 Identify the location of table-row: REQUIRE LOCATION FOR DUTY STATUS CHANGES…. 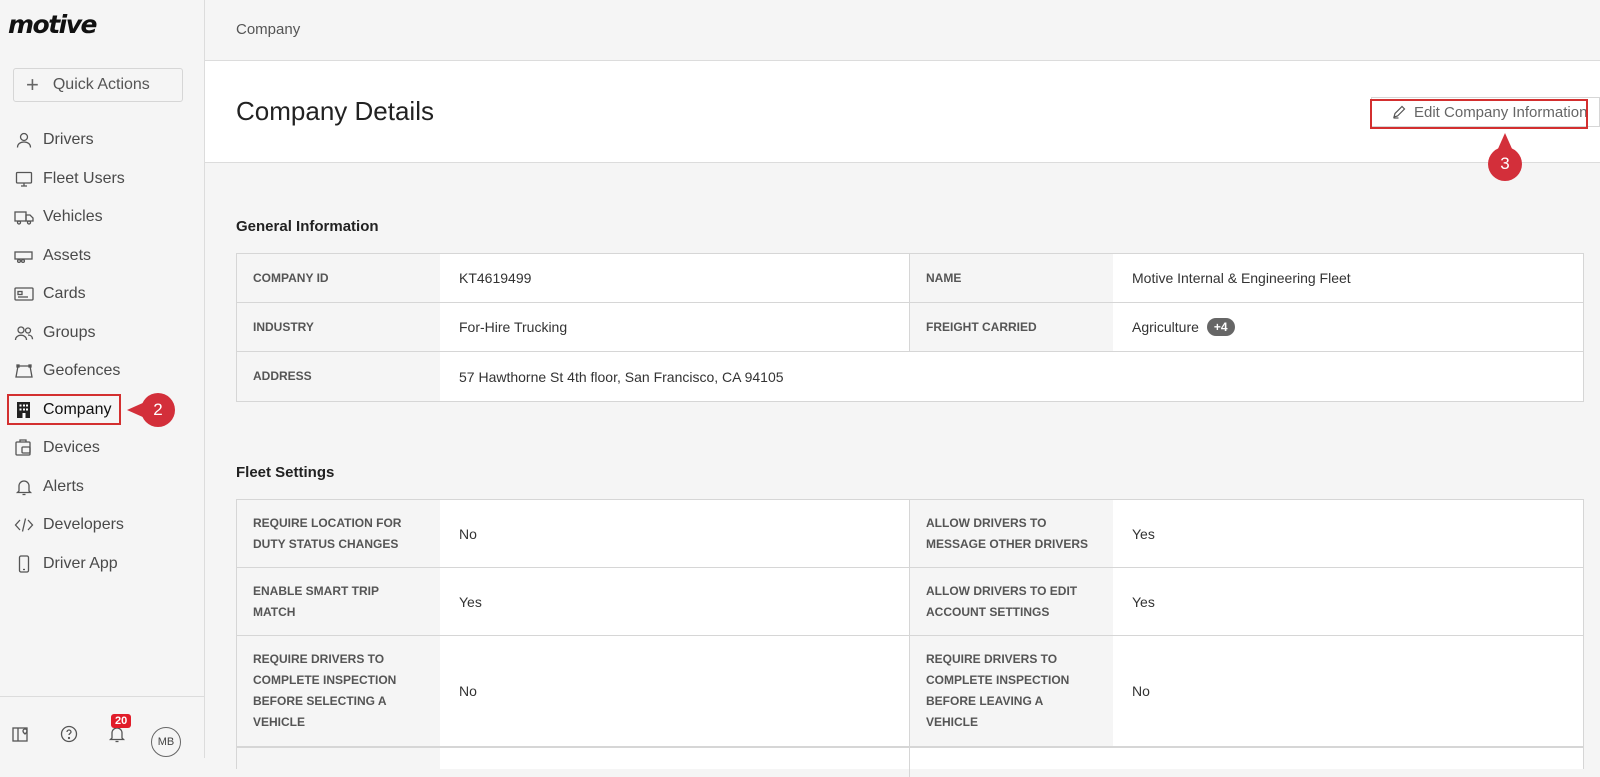
(910, 534).